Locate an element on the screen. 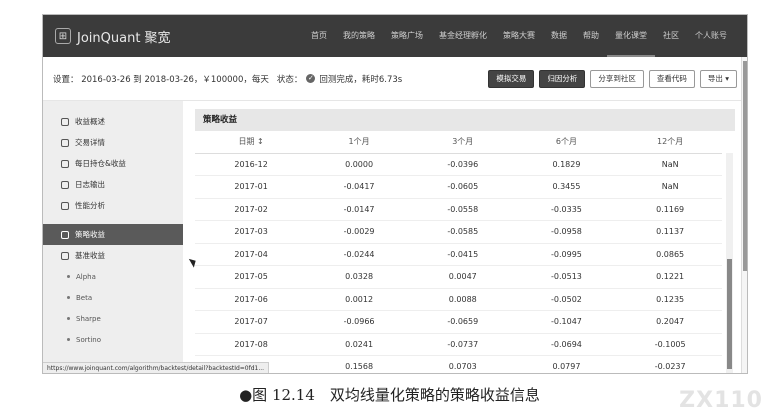 The height and width of the screenshot is (417, 779). cell-3m: -0.0558 is located at coordinates (462, 209).